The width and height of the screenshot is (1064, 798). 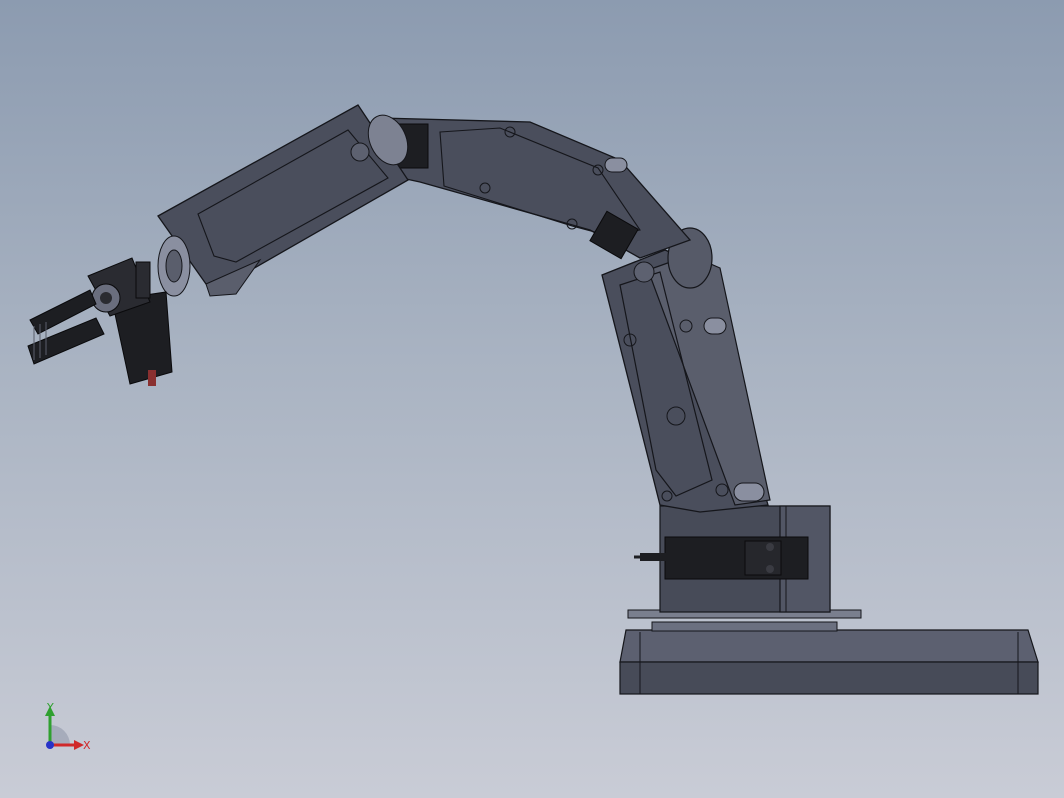 I want to click on x-axis-label: X, so click(x=87, y=745).